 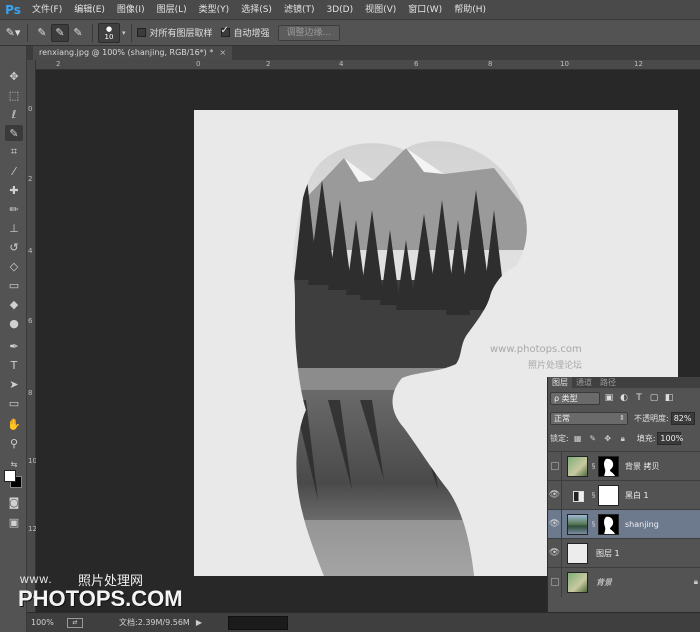 I want to click on layer-row: 👁︎ 图层 1, so click(x=624, y=553).